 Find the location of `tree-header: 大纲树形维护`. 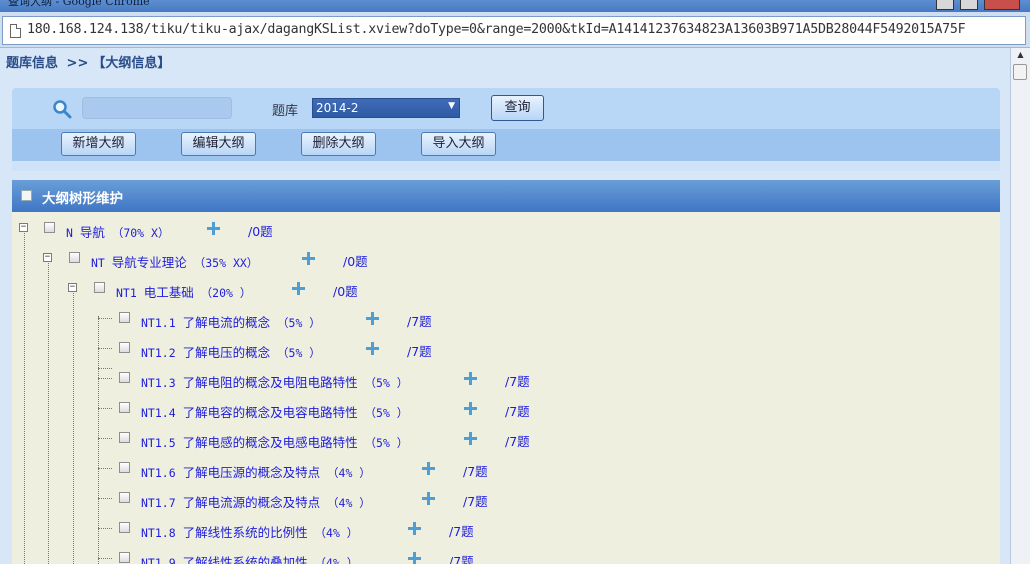

tree-header: 大纲树形维护 is located at coordinates (506, 196).